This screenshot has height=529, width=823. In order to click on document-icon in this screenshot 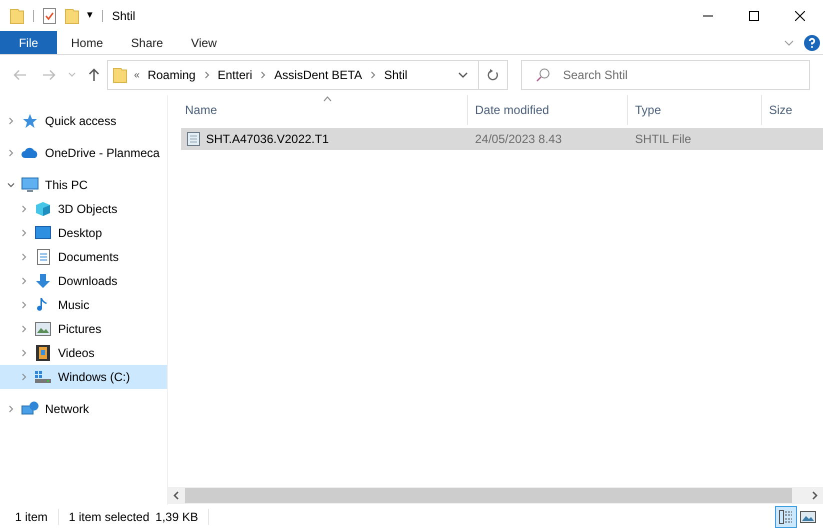, I will do `click(43, 257)`.